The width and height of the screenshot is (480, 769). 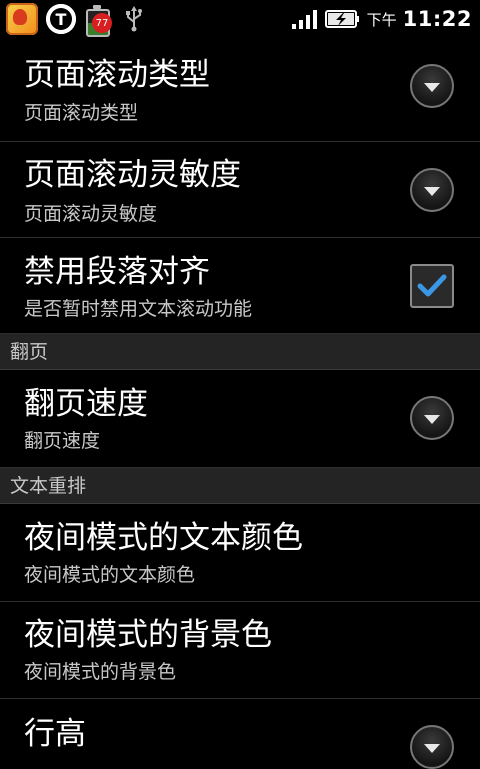 What do you see at coordinates (110, 575) in the screenshot?
I see `setting-summary: 夜间模式的文本颜色` at bounding box center [110, 575].